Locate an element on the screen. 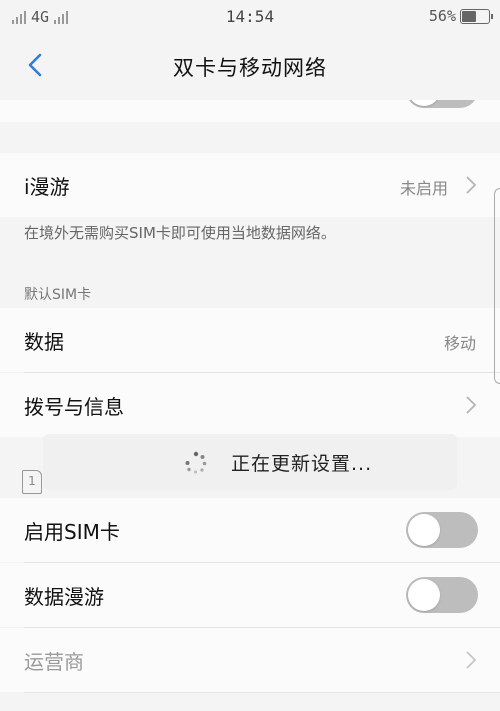  iroaming-row: i漫游 未启用 is located at coordinates (250, 185).